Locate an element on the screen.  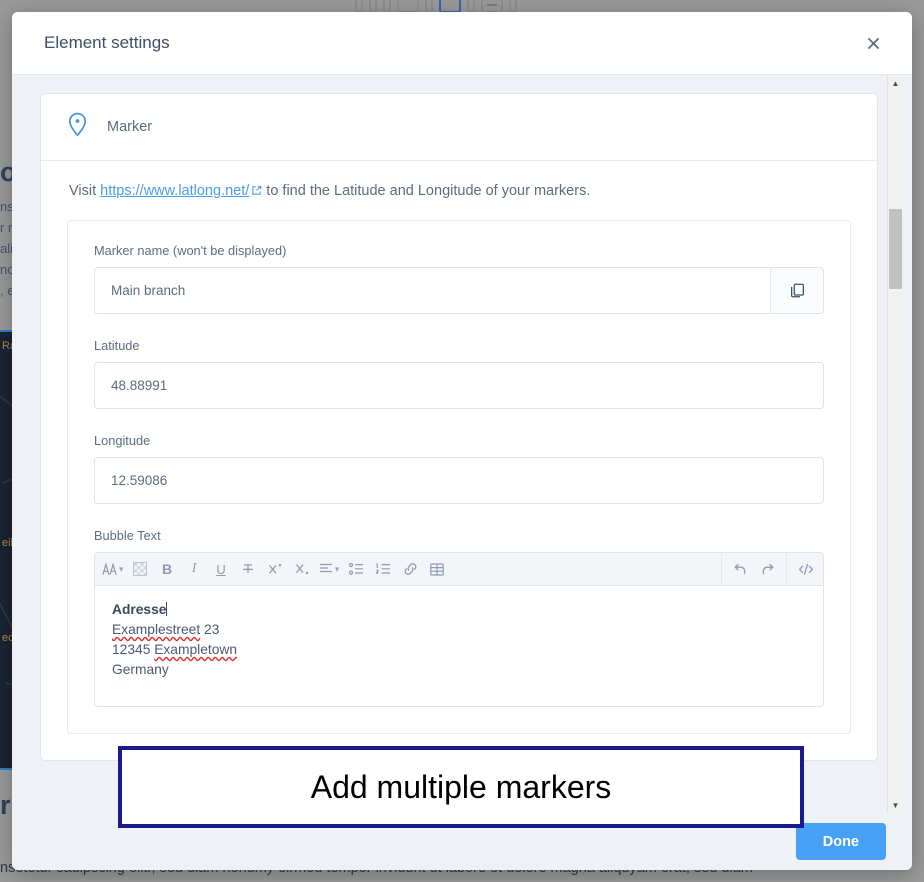
bold-icon: B is located at coordinates (167, 569).